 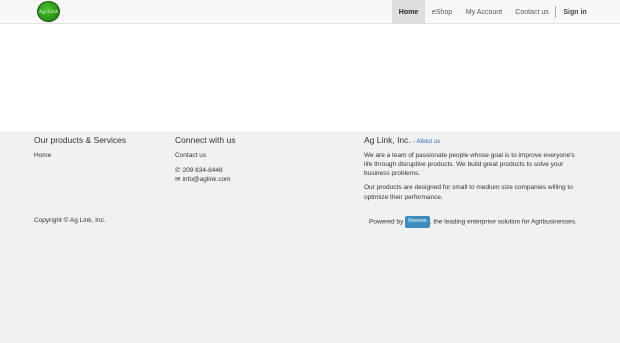 I want to click on email-row: ✉ info@aglink.com, so click(x=203, y=180).